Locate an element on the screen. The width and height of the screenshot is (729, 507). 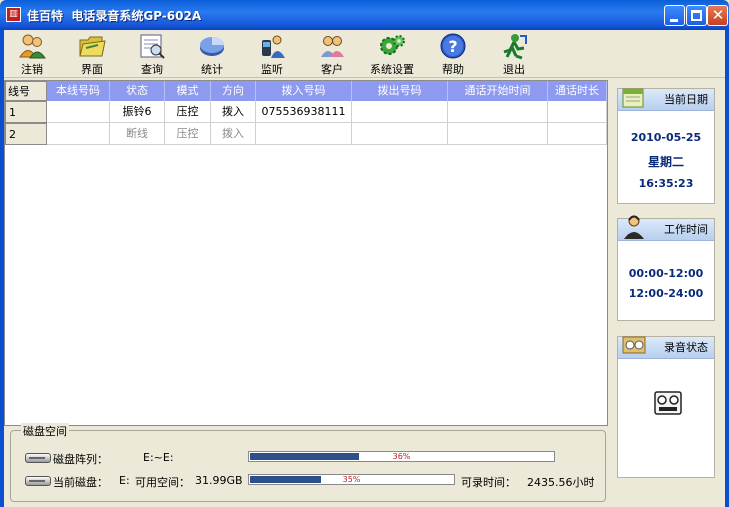
disk-space-legend: 磁盘空间 is located at coordinates (45, 431).